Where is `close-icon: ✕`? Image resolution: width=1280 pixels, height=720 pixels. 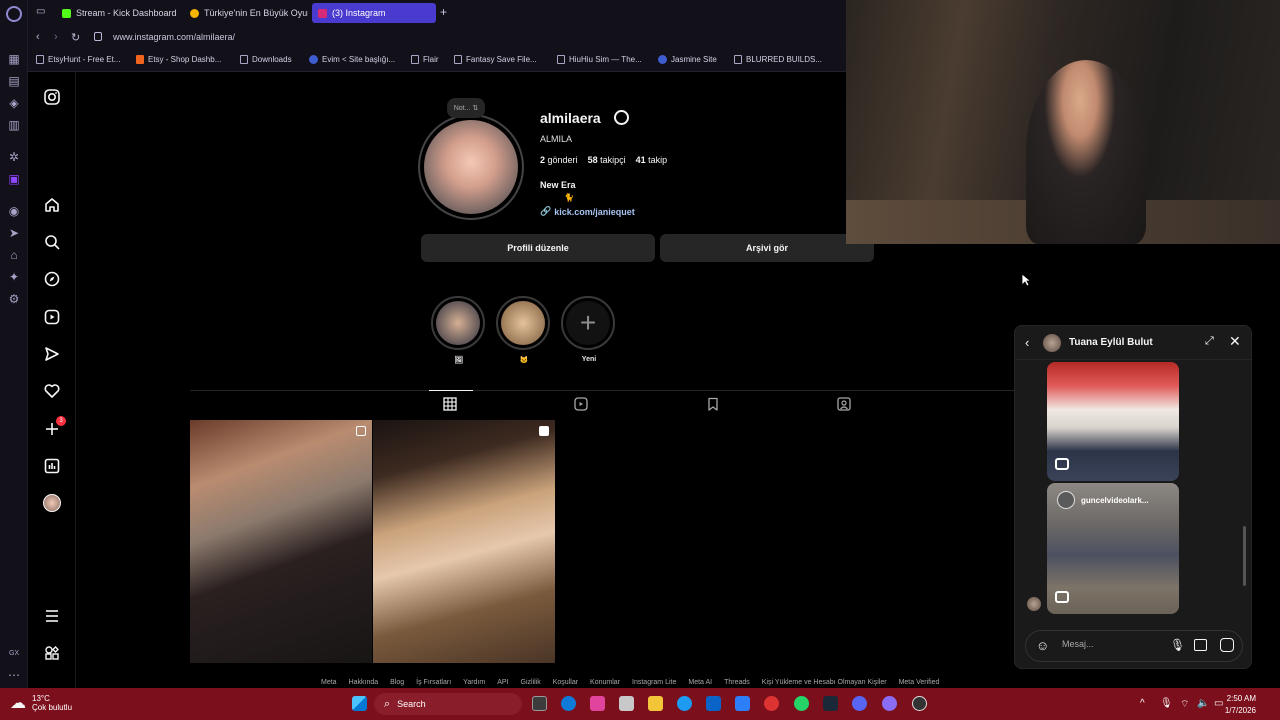 close-icon: ✕ is located at coordinates (1235, 341).